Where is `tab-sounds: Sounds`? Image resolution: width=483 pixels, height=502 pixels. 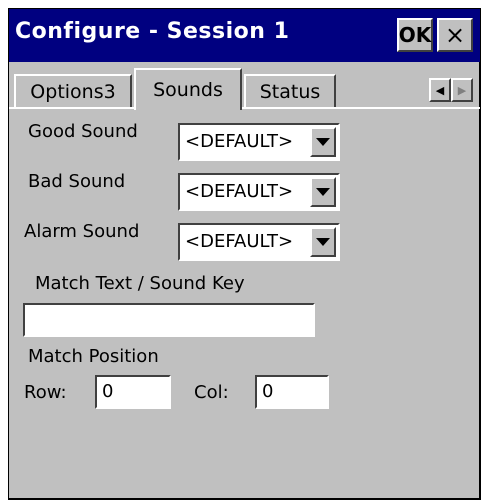
tab-sounds: Sounds is located at coordinates (188, 89).